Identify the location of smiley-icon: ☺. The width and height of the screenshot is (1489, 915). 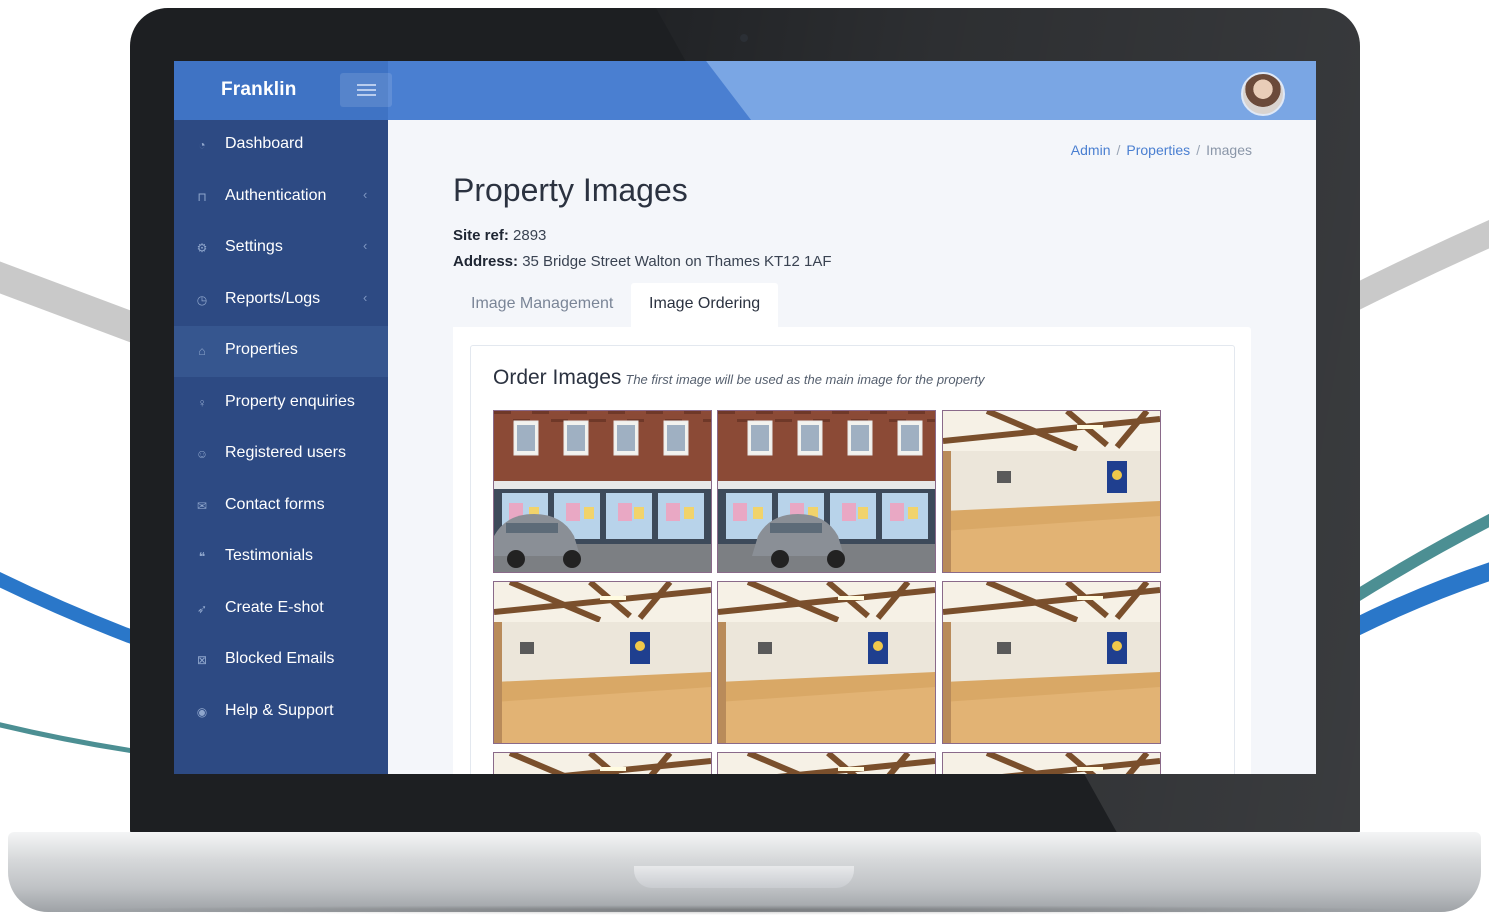
(202, 454).